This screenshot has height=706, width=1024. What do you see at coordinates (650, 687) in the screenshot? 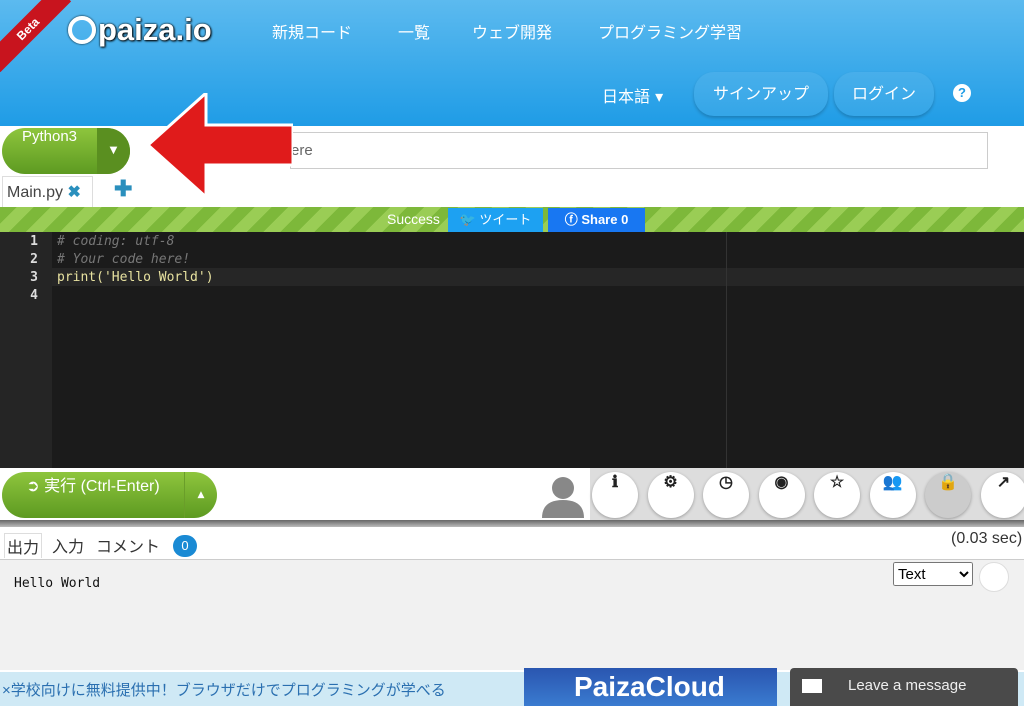
I see `paizacloud-ad: PaizaCloud` at bounding box center [650, 687].